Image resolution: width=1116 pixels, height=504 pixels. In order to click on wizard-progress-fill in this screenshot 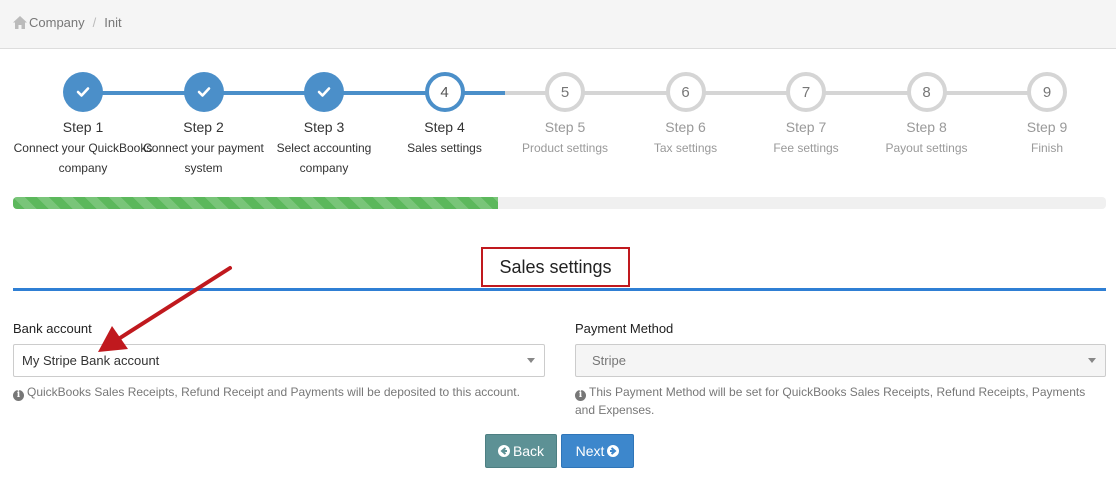, I will do `click(256, 203)`.